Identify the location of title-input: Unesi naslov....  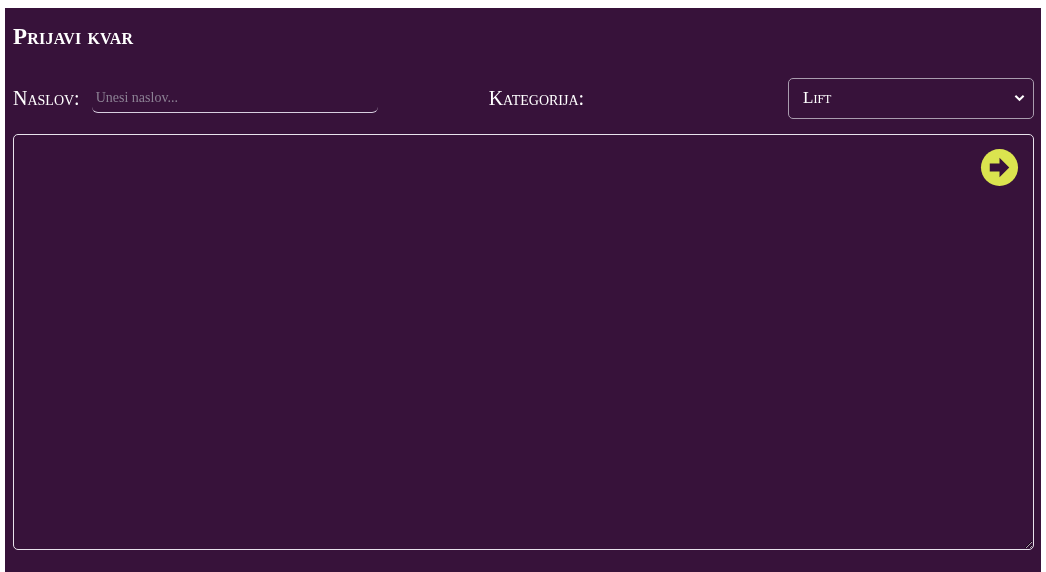
(234, 98).